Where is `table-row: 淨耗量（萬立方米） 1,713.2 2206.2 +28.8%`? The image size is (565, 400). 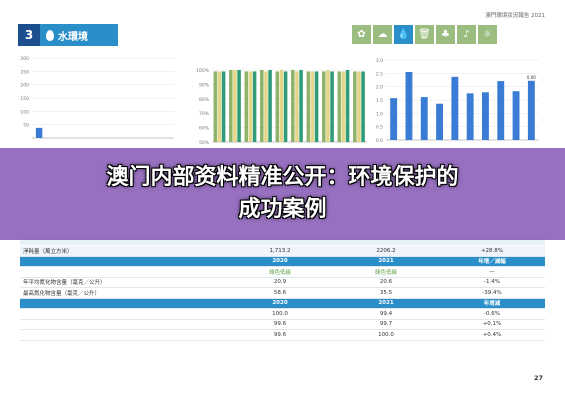
table-row: 淨耗量（萬立方米） 1,713.2 2206.2 +28.8% is located at coordinates (282, 251).